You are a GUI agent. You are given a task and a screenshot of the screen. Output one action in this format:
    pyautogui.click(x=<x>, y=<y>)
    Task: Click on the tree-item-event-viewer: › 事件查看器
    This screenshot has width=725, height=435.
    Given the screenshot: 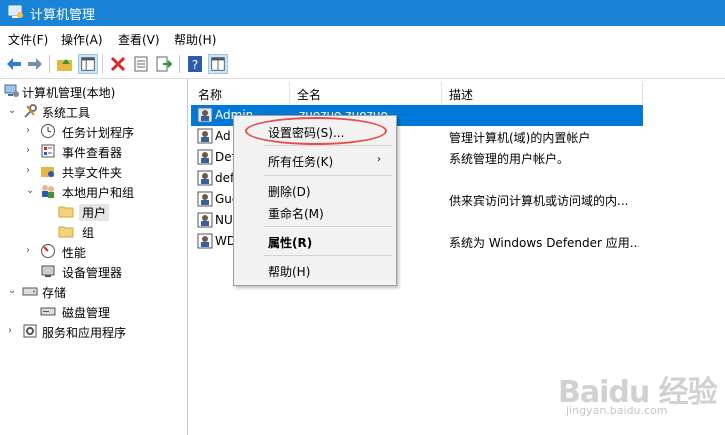 What is the action you would take?
    pyautogui.click(x=93, y=151)
    